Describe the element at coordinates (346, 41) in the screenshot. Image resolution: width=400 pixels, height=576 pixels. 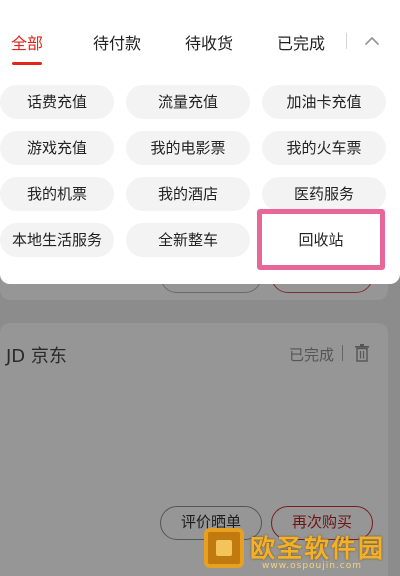
I see `tab-separator` at that location.